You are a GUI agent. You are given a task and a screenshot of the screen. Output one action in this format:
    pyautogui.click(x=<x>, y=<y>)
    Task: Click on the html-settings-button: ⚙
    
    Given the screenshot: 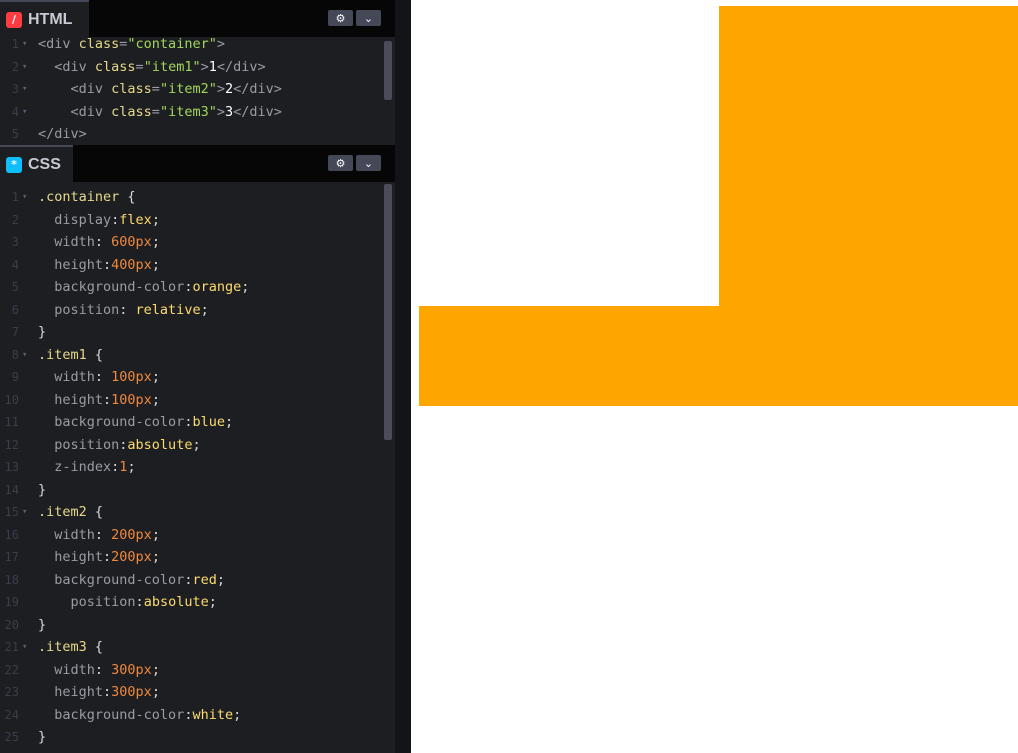 What is the action you would take?
    pyautogui.click(x=340, y=18)
    